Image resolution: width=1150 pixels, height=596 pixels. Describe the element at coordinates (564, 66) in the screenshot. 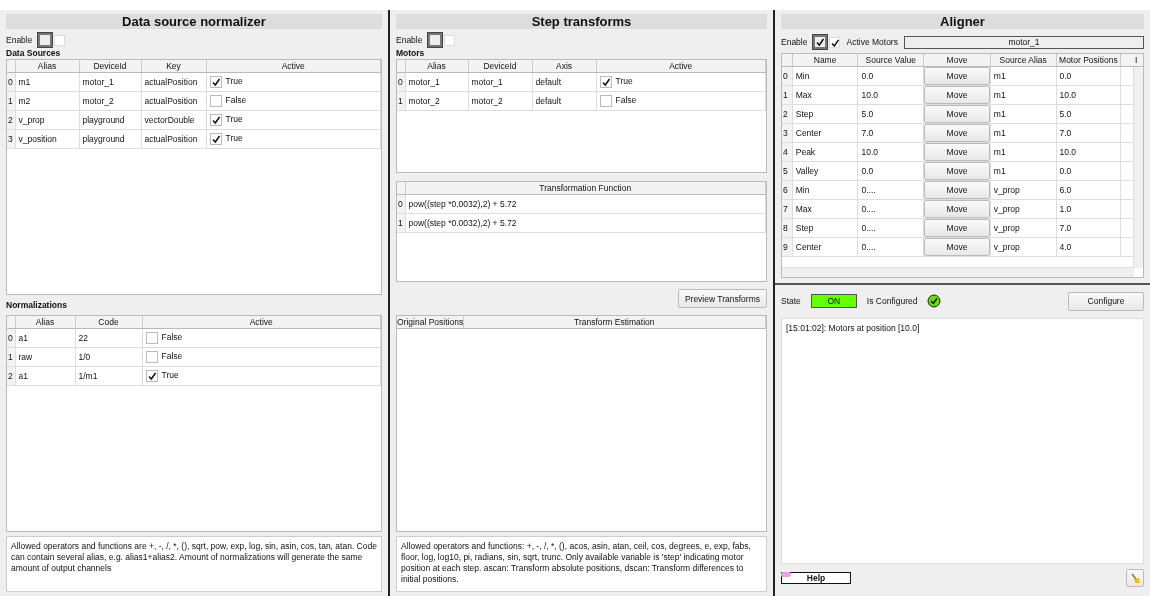

I see `column-header: Axis` at that location.